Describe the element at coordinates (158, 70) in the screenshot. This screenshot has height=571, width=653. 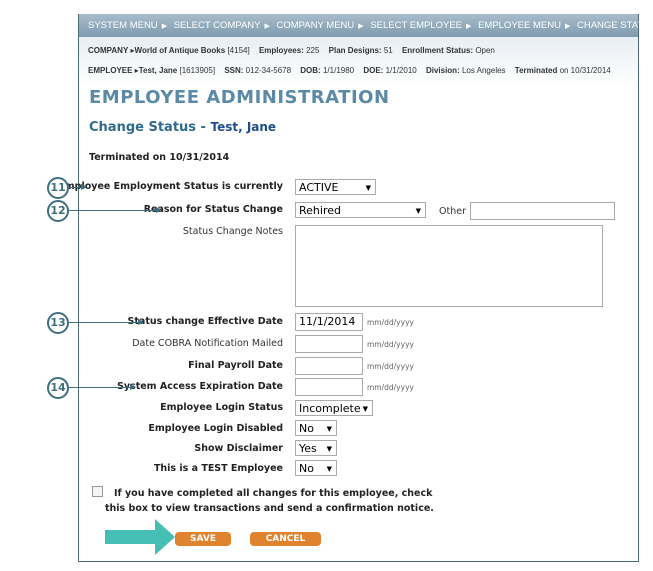
I see `employee-name: Test, Jane` at that location.